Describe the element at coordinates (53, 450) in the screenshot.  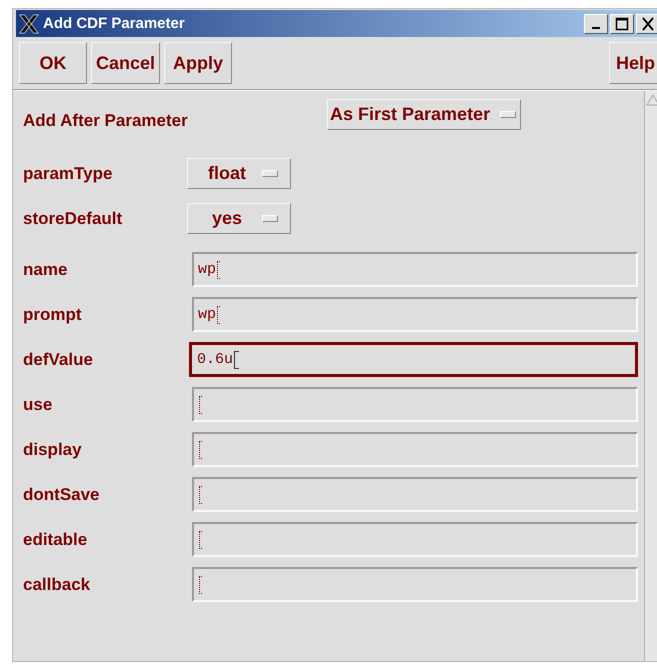
I see `field-label: display` at that location.